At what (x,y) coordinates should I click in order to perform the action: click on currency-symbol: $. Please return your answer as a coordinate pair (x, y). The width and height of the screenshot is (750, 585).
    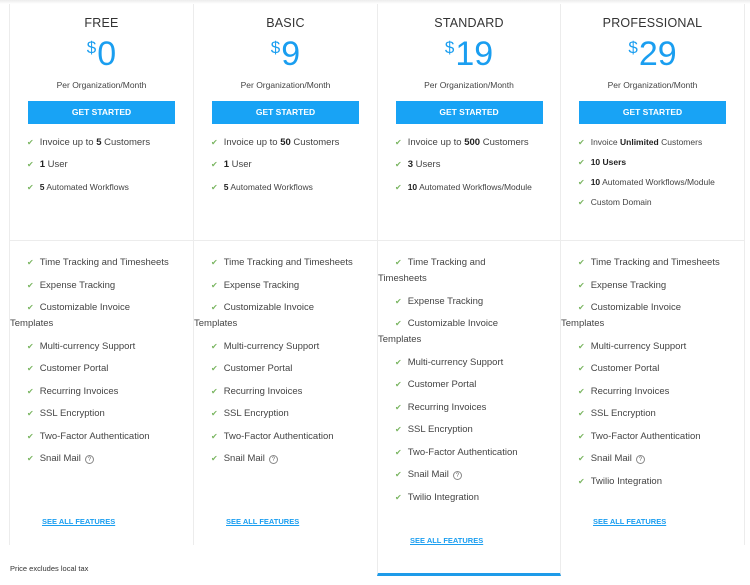
    Looking at the image, I should click on (91, 47).